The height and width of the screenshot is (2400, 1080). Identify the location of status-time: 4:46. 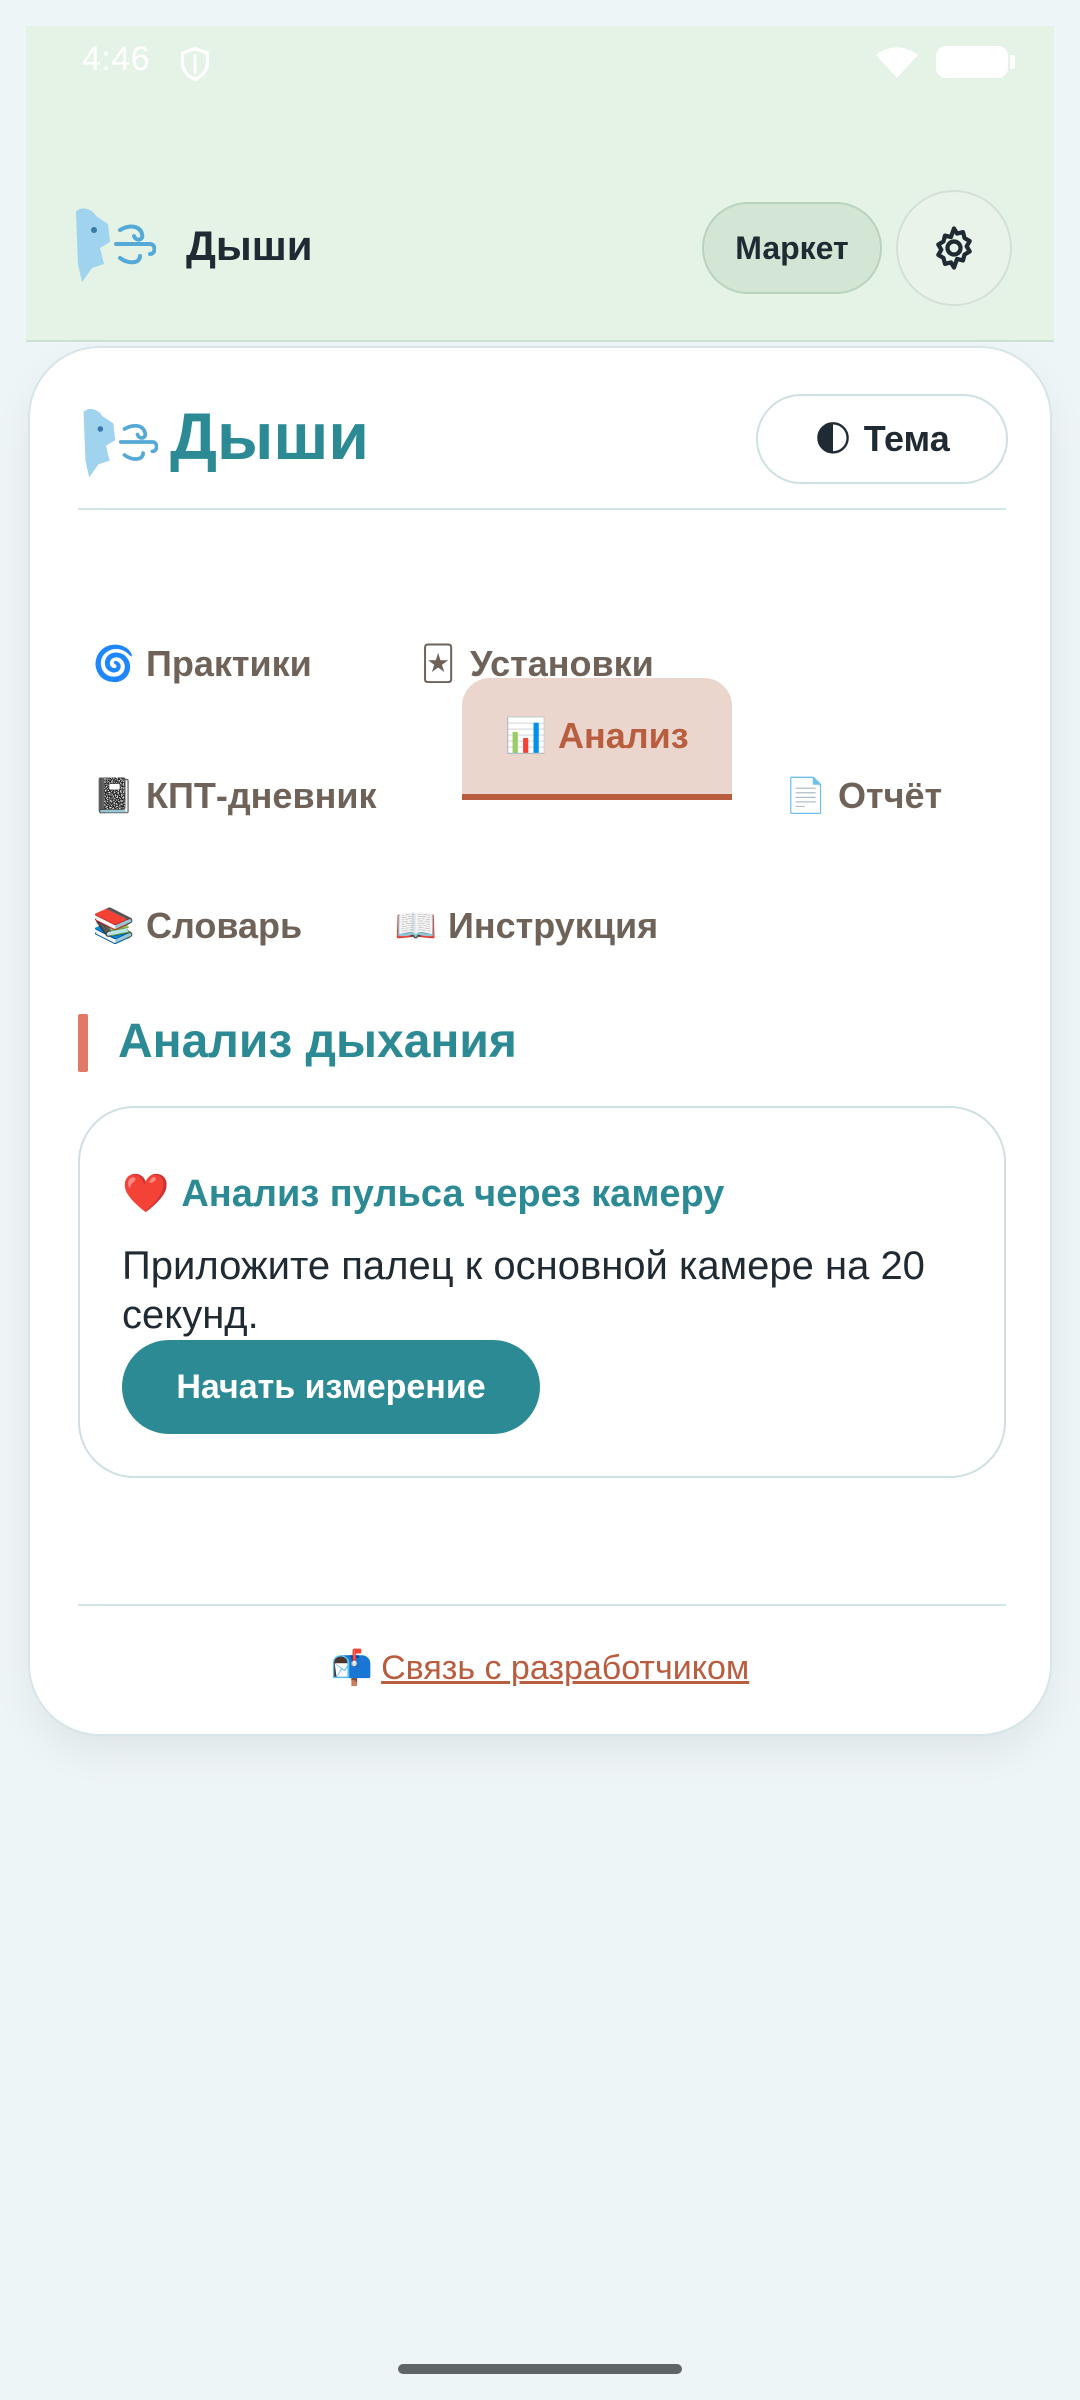
(116, 59).